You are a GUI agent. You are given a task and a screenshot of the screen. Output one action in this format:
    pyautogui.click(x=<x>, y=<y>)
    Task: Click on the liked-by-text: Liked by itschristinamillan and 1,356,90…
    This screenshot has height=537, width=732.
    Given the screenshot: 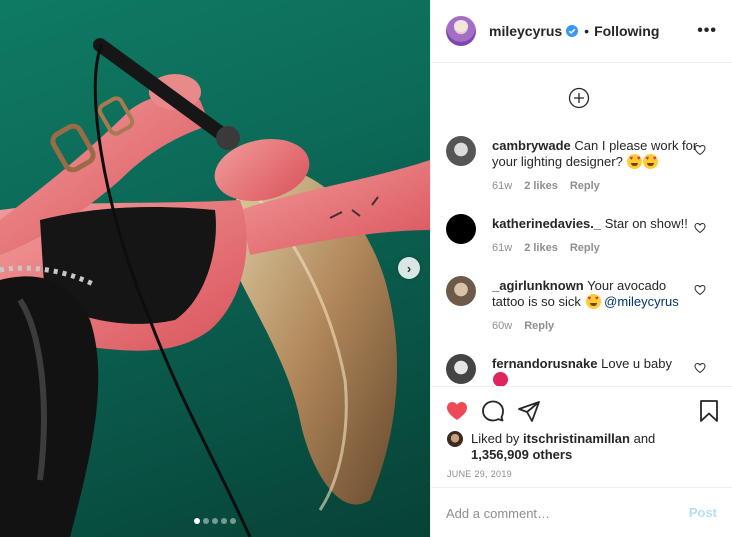 What is the action you would take?
    pyautogui.click(x=596, y=447)
    